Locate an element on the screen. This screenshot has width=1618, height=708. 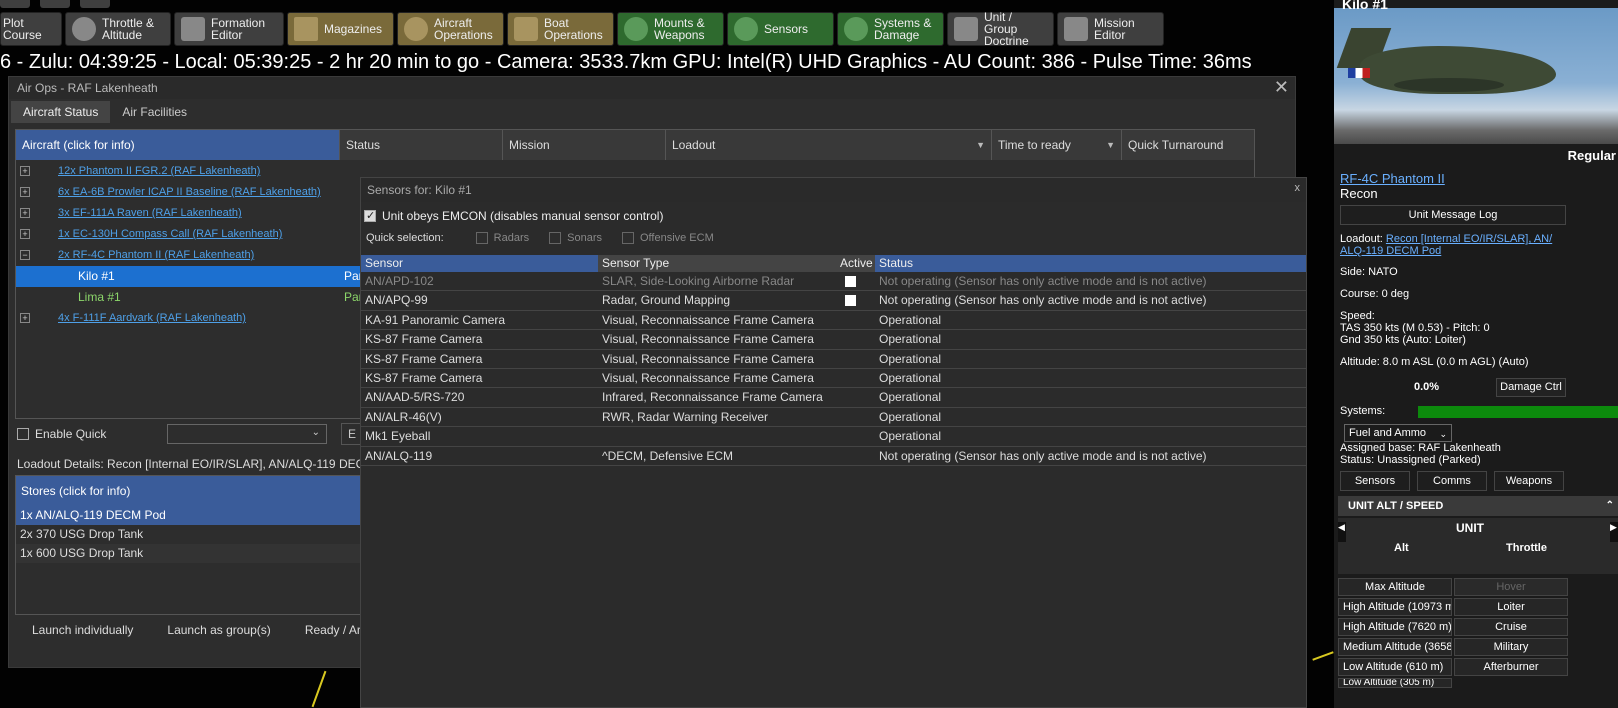
col-loadout: Loadout ▼ is located at coordinates (829, 145).